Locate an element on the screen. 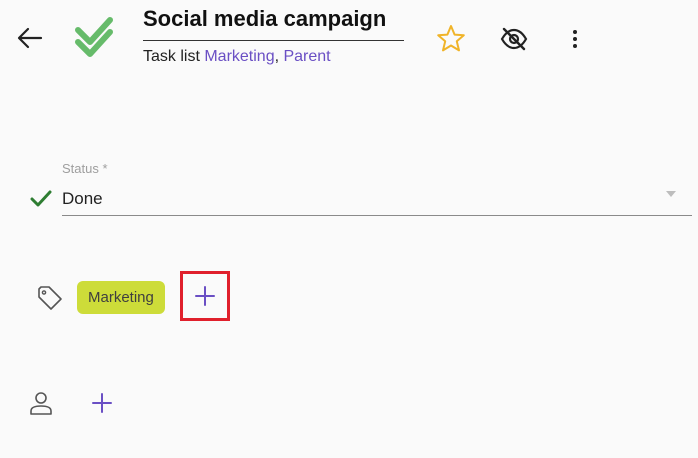 The height and width of the screenshot is (458, 698). check-icon is located at coordinates (41, 198).